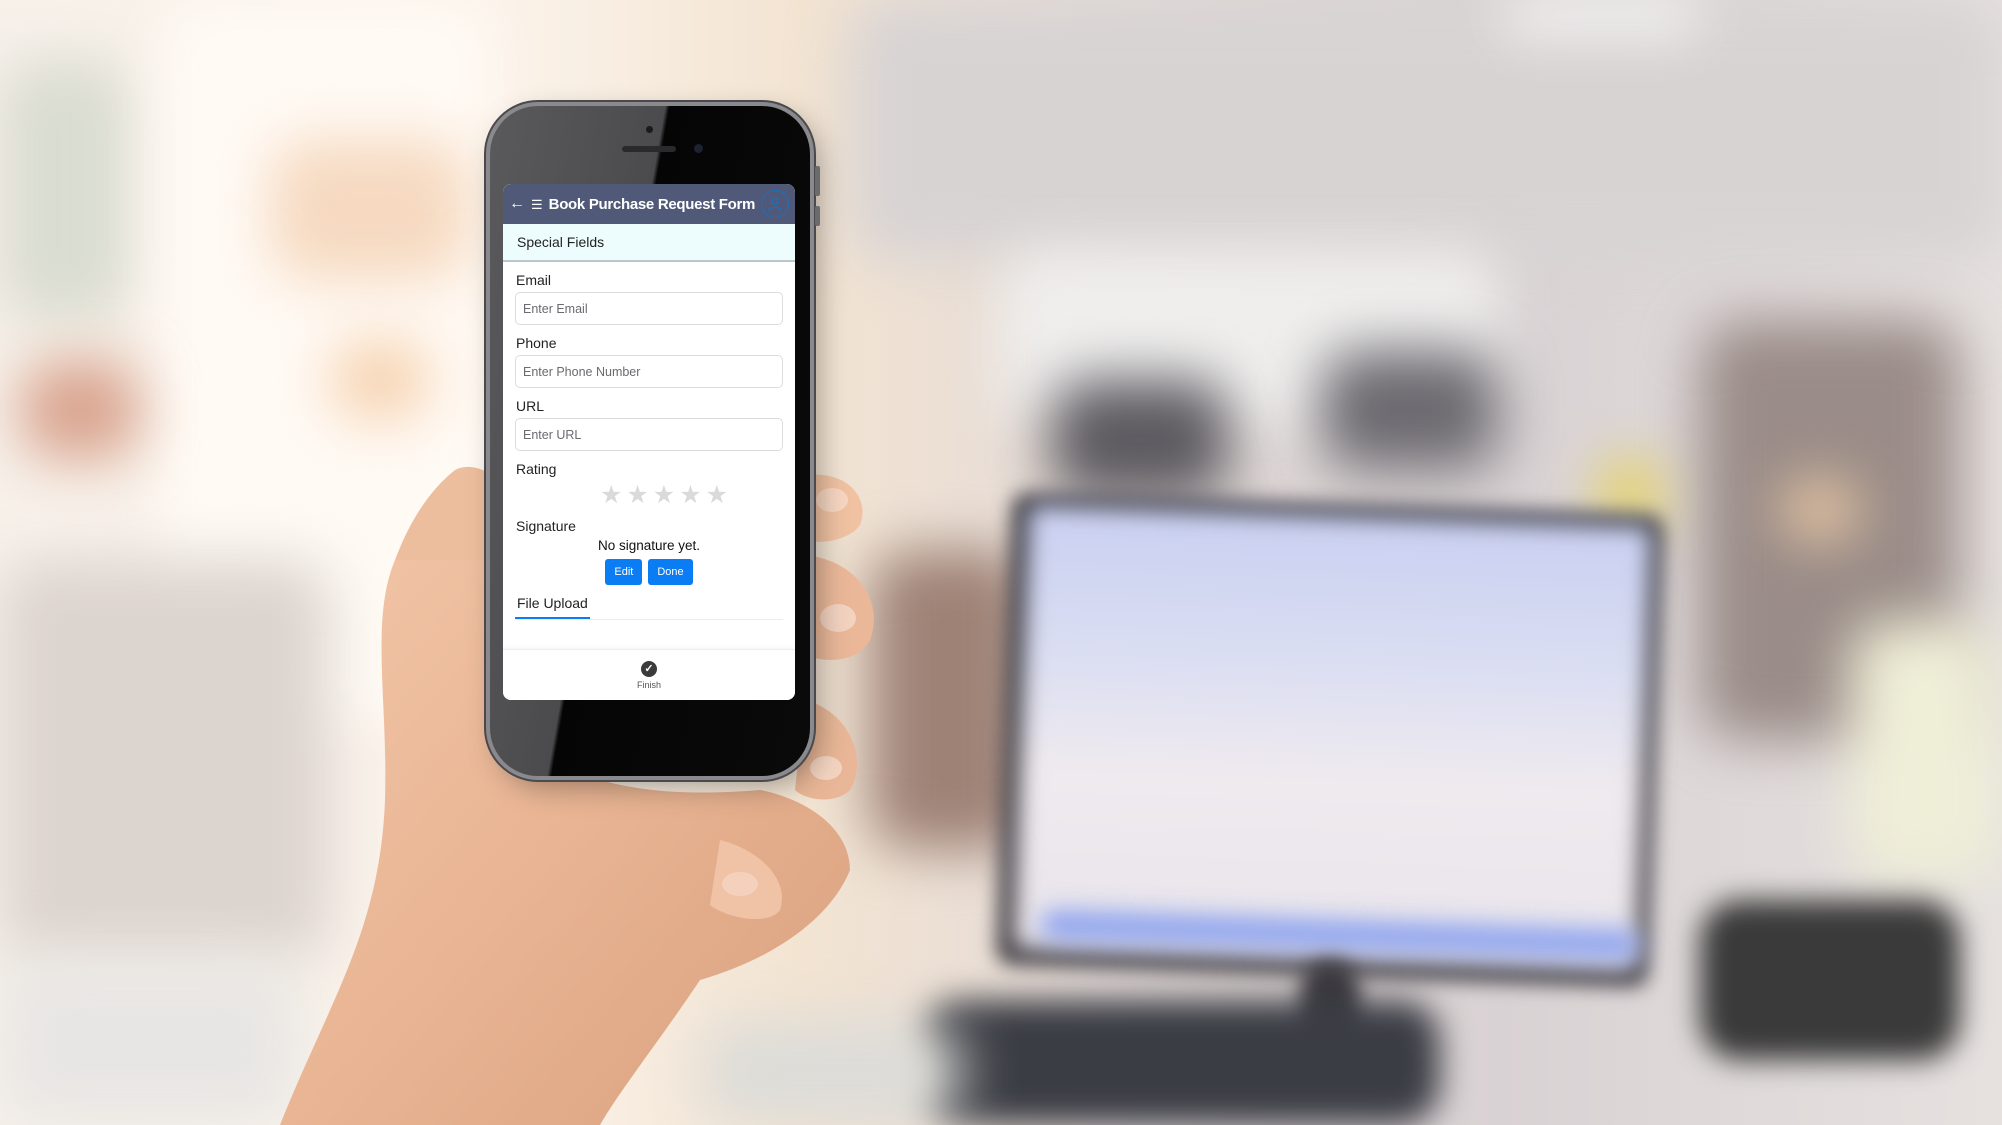  What do you see at coordinates (534, 280) in the screenshot?
I see `email-label: Email` at bounding box center [534, 280].